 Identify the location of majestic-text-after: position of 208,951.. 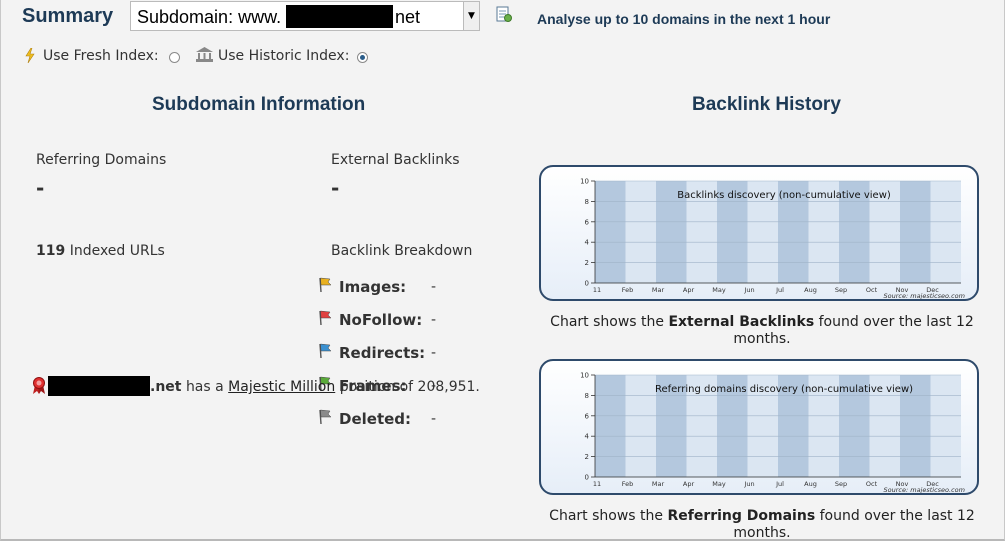
(409, 387).